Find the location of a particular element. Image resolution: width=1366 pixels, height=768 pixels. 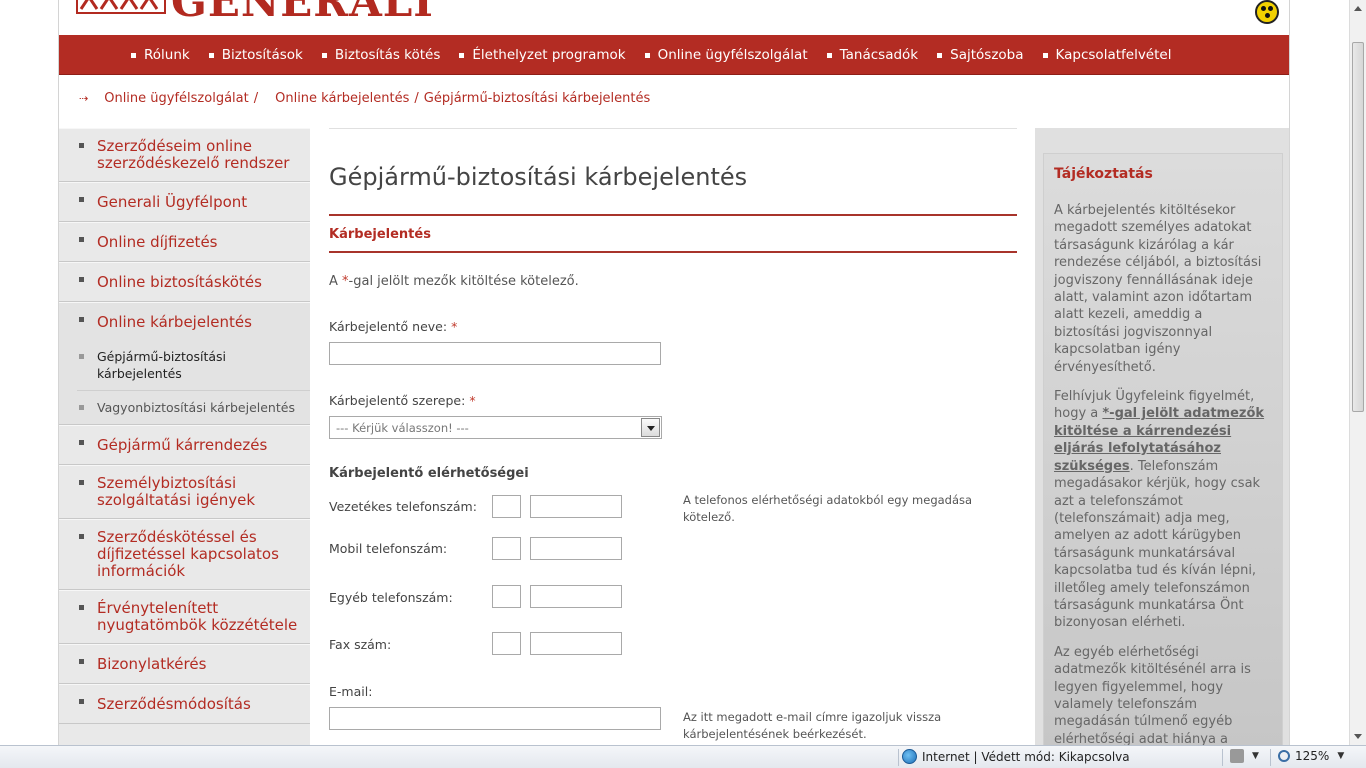

sidebar-item-bizonylatkeres: Bizonylatkérés is located at coordinates (184, 664).